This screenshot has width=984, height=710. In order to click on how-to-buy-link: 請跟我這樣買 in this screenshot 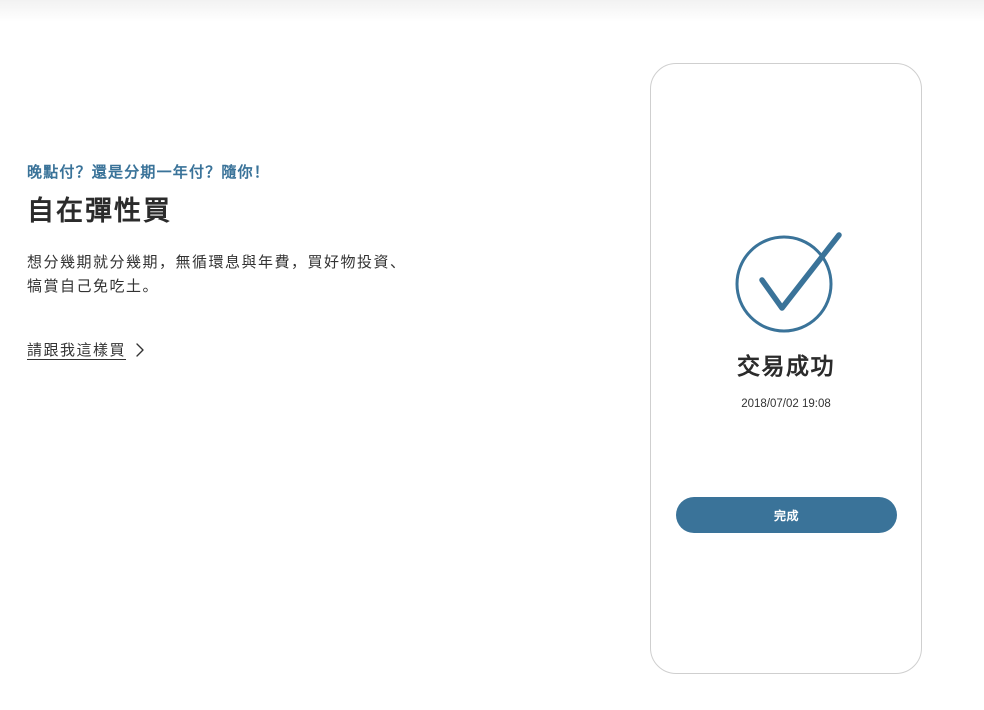, I will do `click(86, 350)`.